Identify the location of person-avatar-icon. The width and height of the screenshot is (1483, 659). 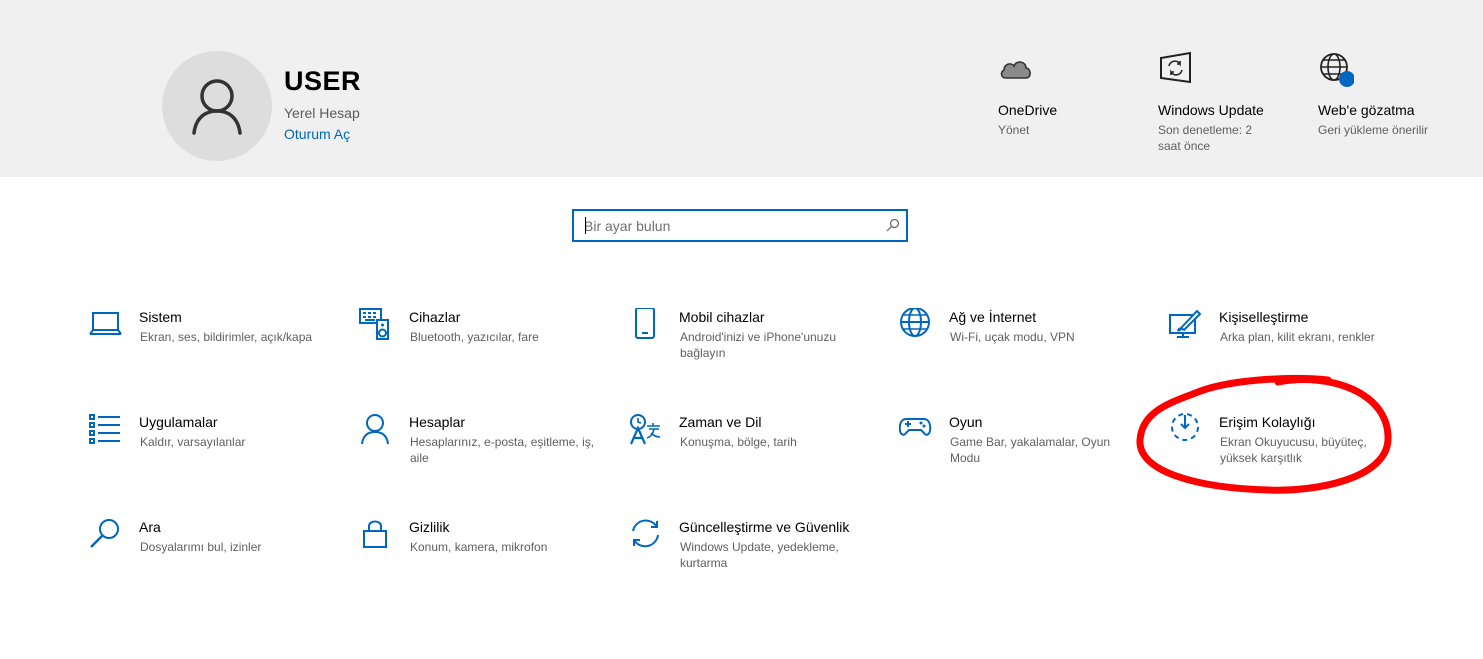
(217, 107).